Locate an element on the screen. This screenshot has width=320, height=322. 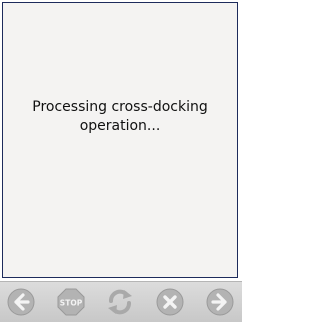
forward-arrow-icon is located at coordinates (220, 302).